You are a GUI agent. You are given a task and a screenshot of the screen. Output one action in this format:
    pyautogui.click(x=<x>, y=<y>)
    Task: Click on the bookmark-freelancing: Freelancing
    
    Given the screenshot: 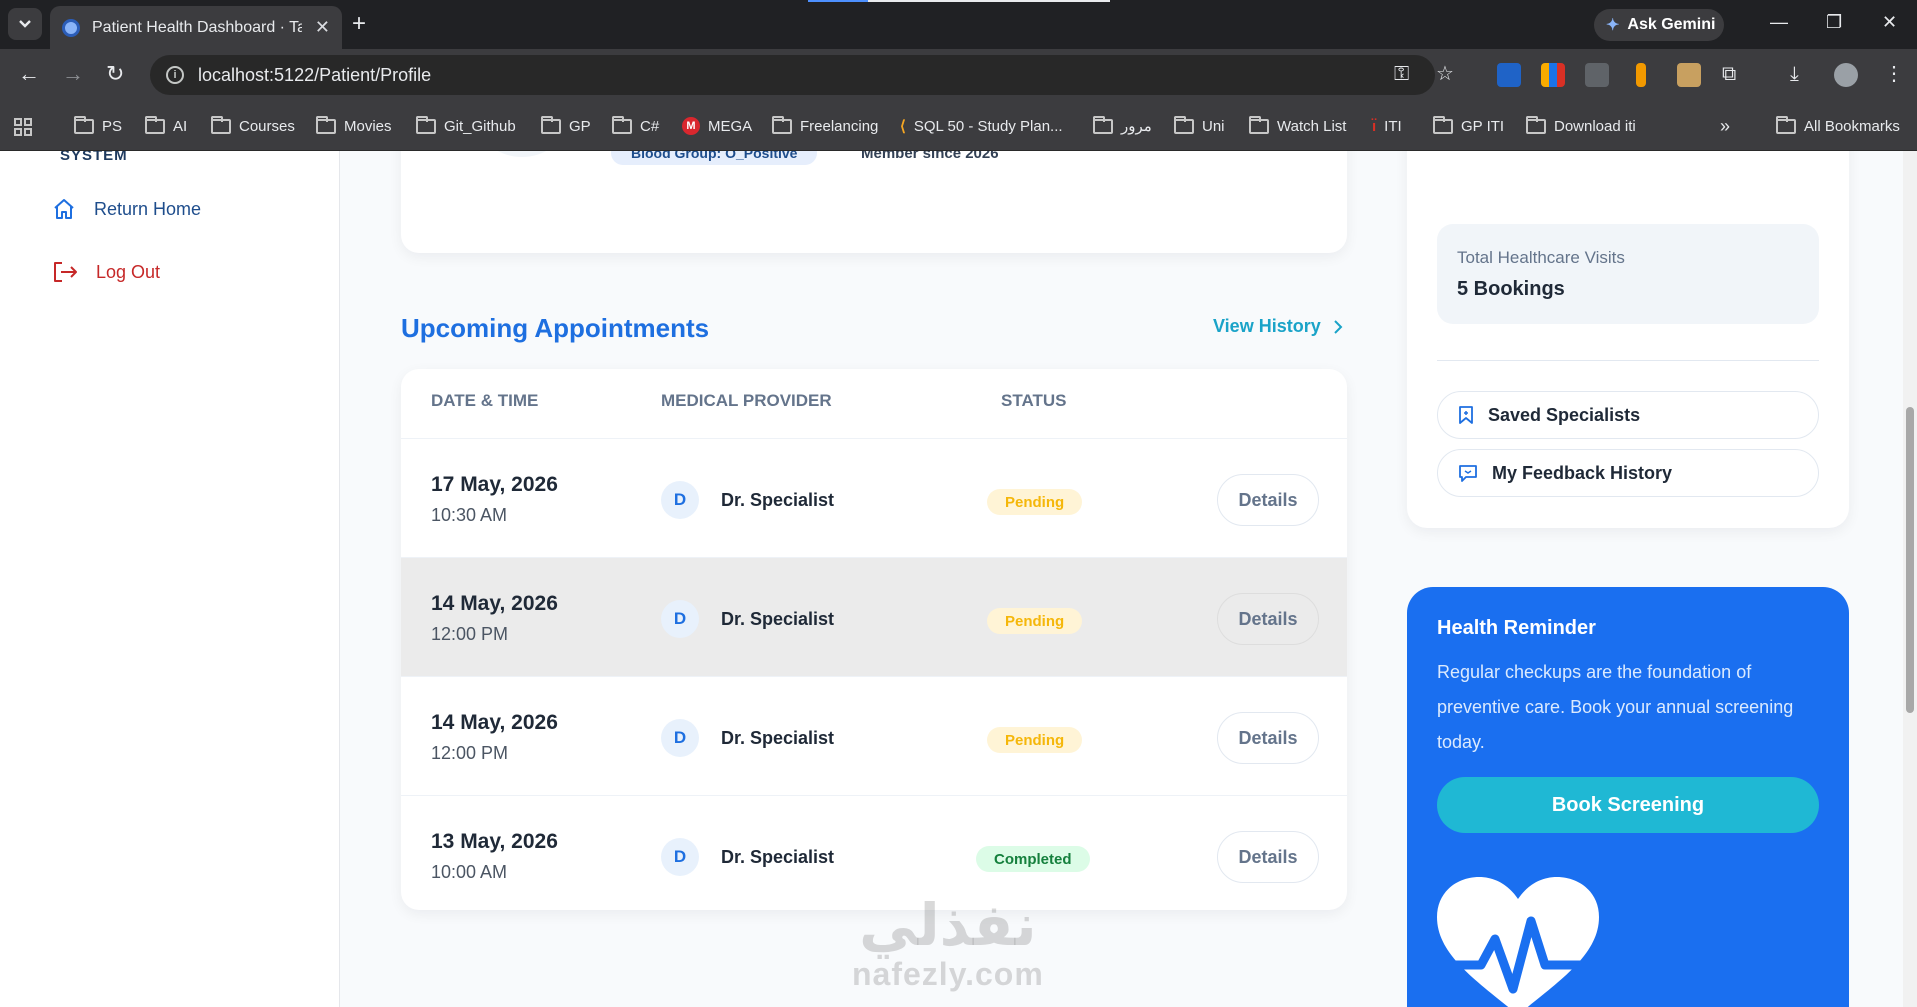 What is the action you would take?
    pyautogui.click(x=825, y=126)
    